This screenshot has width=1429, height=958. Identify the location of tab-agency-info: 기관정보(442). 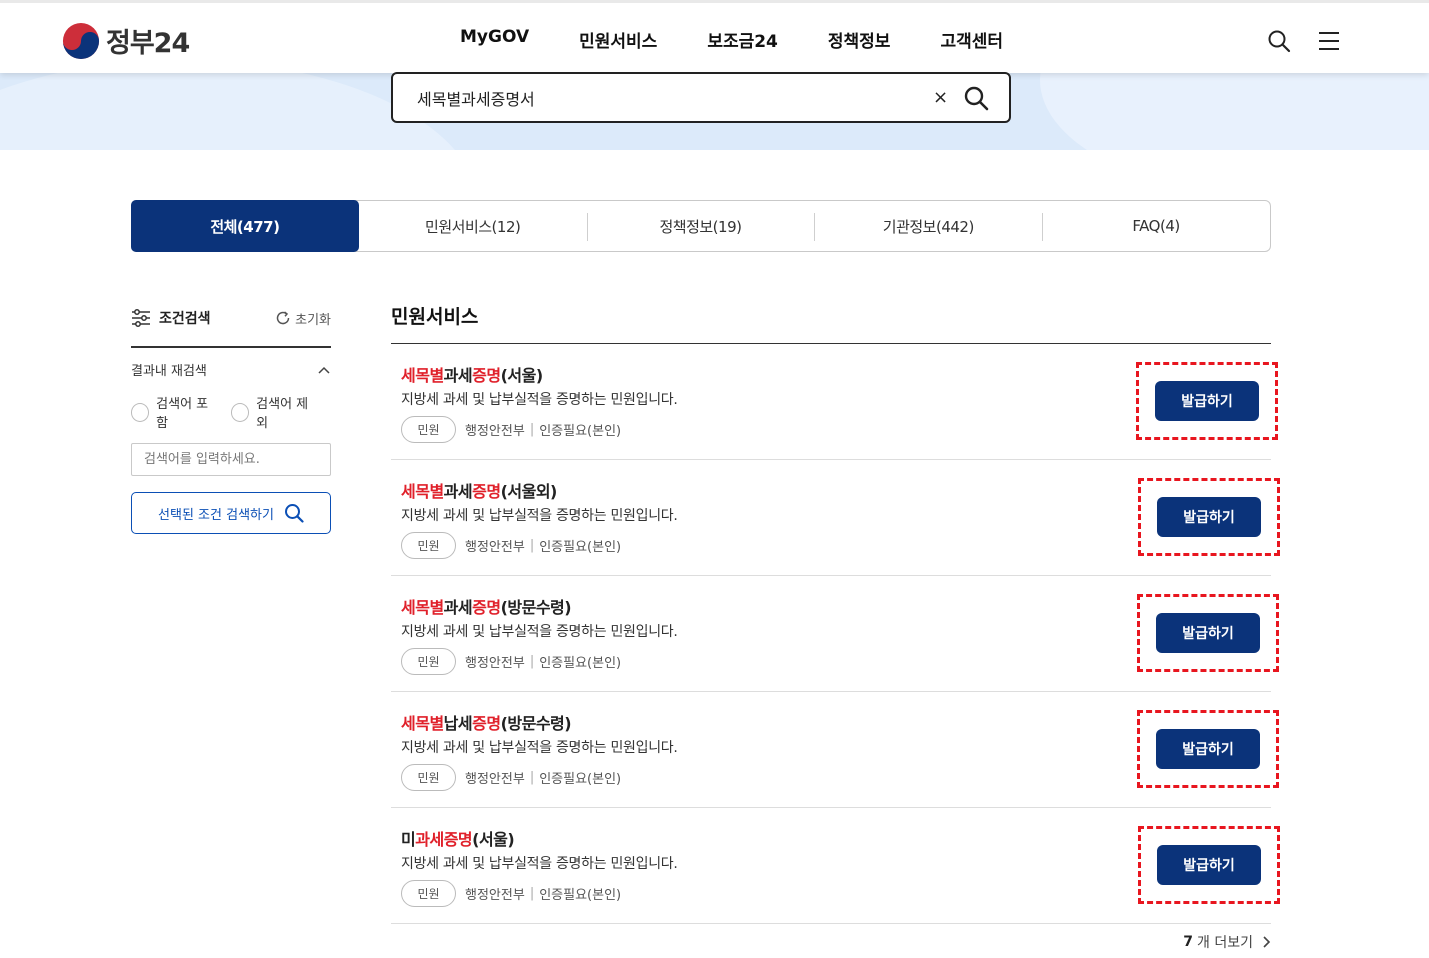
(928, 226).